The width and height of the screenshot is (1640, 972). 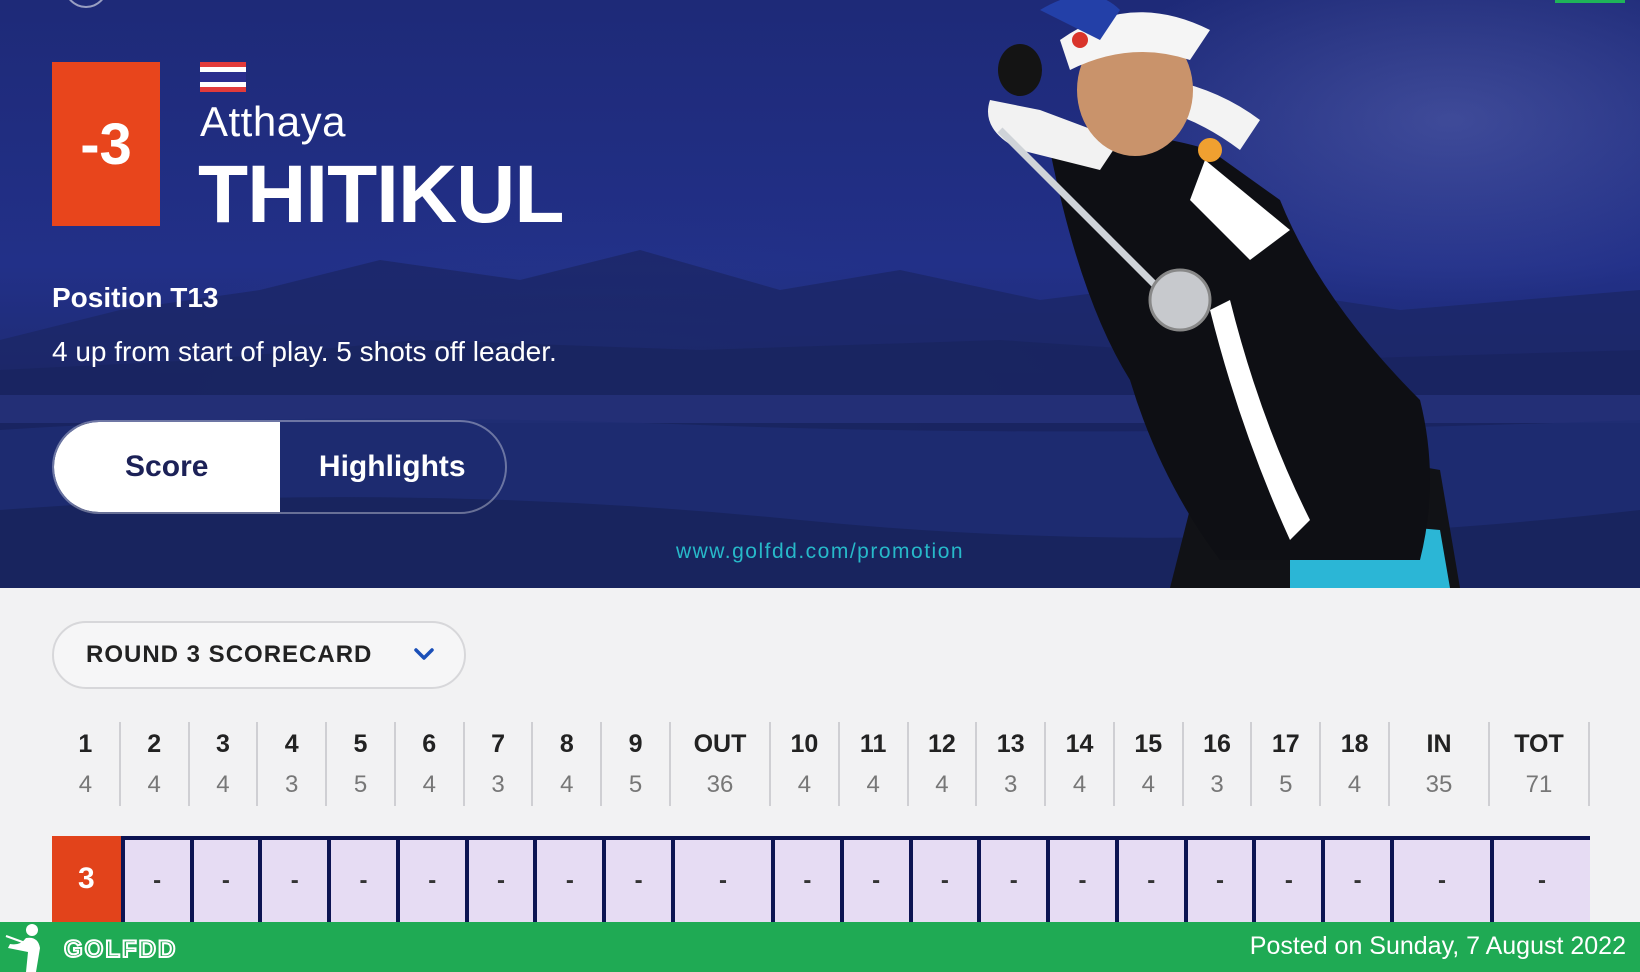 What do you see at coordinates (85, 744) in the screenshot?
I see `hole-number: 1` at bounding box center [85, 744].